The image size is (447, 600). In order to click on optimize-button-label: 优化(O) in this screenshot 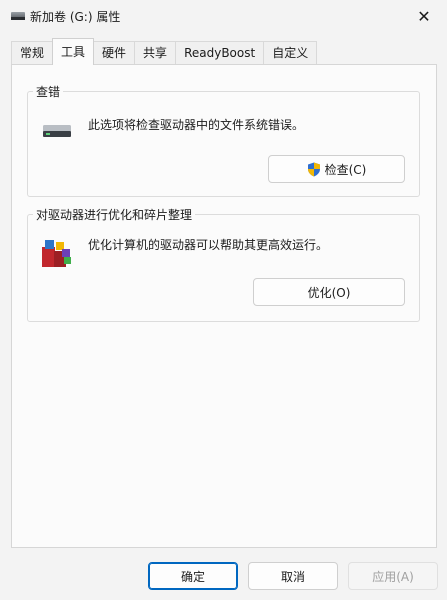, I will do `click(329, 292)`.